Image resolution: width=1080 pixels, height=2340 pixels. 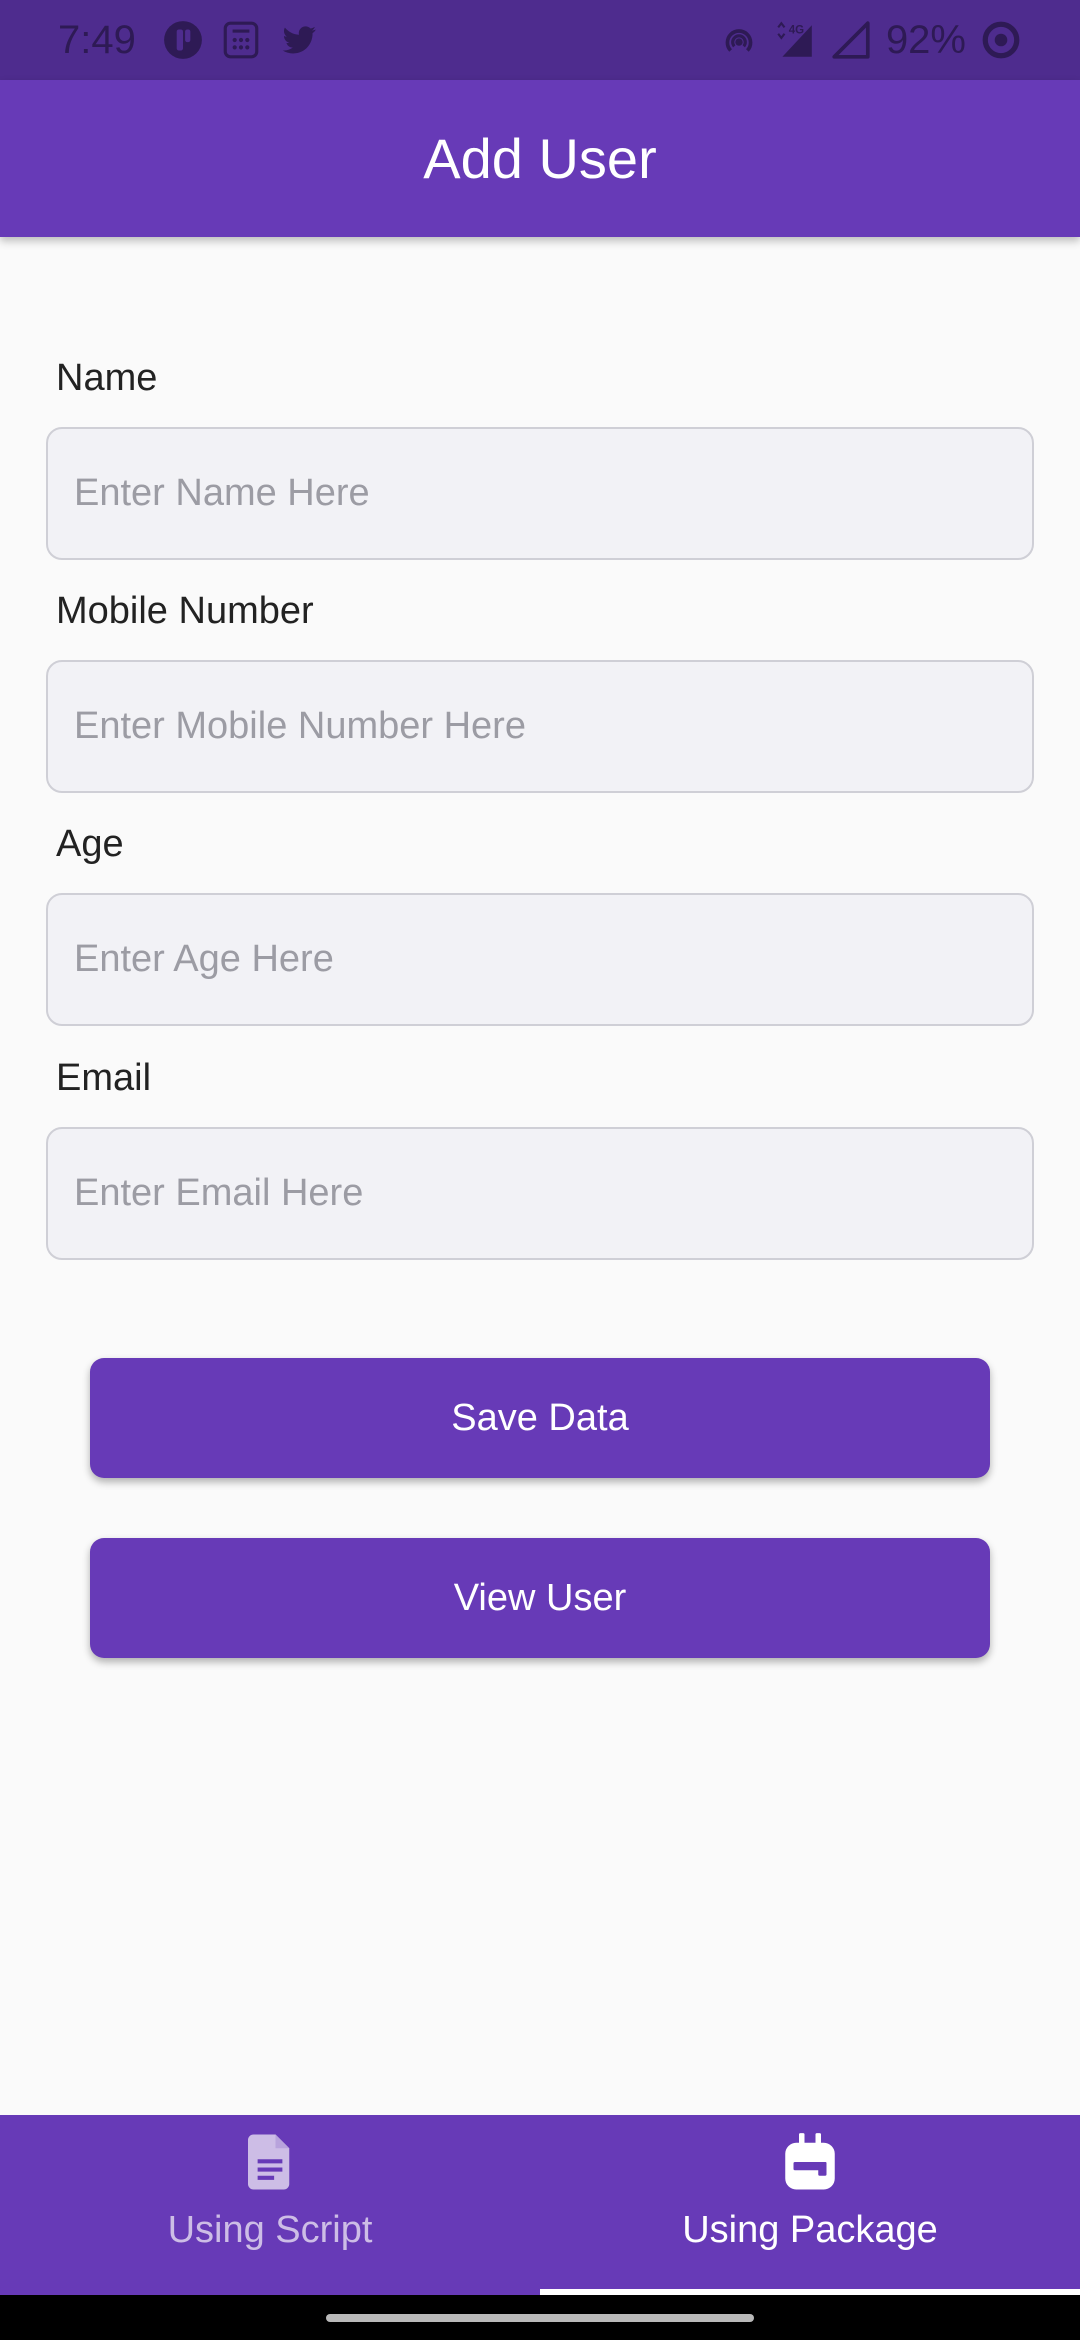 I want to click on mobile-number-label: Mobile Number, so click(x=185, y=611).